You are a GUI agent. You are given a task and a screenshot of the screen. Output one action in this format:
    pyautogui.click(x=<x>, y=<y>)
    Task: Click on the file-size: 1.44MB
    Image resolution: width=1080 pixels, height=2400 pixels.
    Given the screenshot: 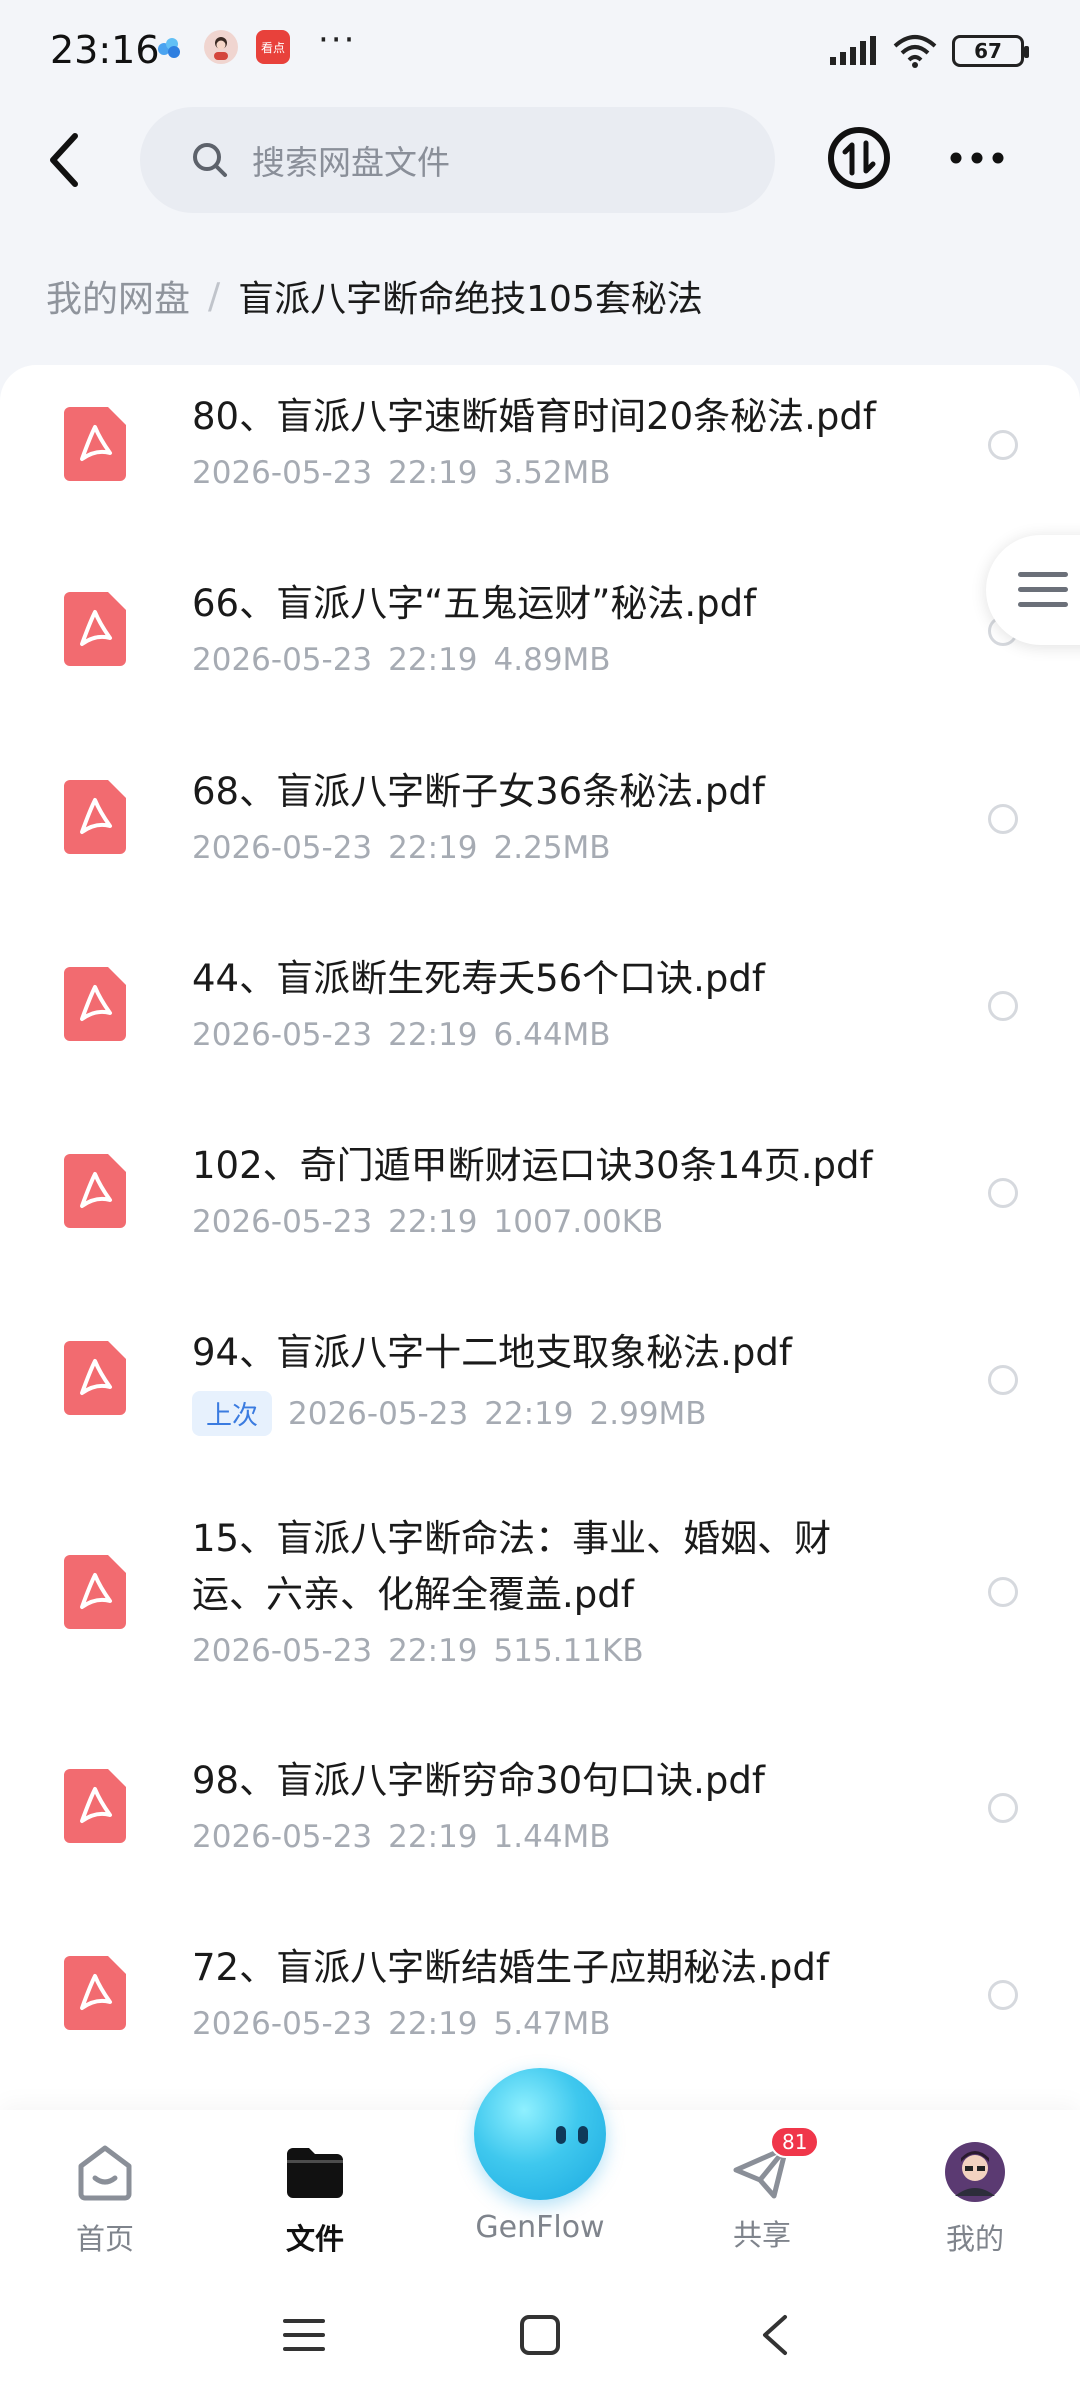 What is the action you would take?
    pyautogui.click(x=552, y=1837)
    